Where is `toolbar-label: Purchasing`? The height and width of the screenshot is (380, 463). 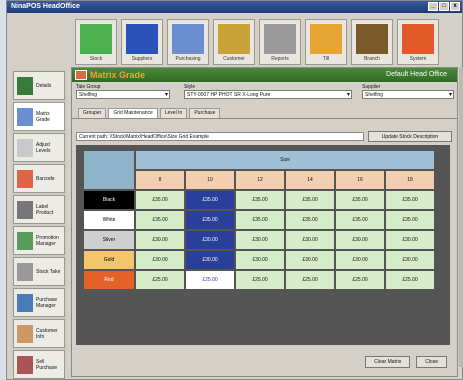
toolbar-label: Purchasing is located at coordinates (188, 59).